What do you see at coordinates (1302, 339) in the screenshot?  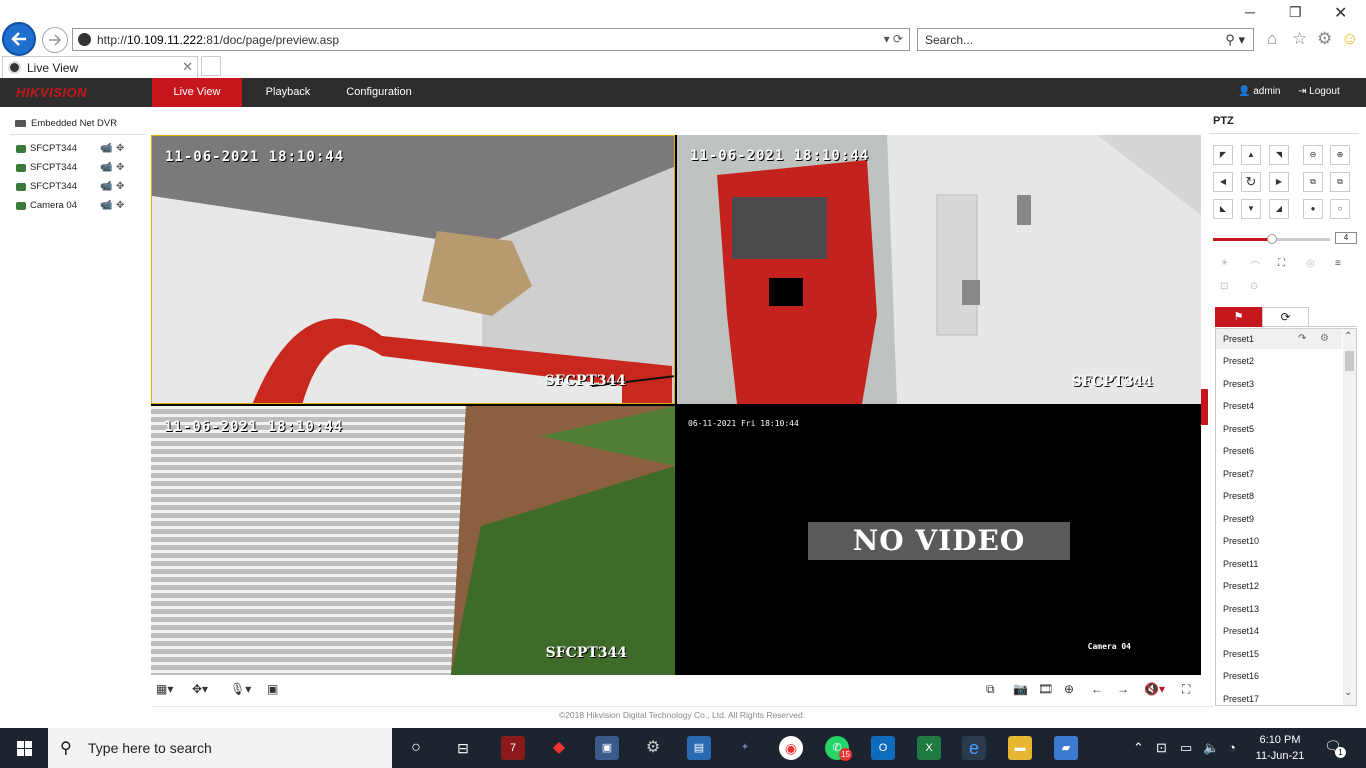 I see `call-preset-icon: ↷` at bounding box center [1302, 339].